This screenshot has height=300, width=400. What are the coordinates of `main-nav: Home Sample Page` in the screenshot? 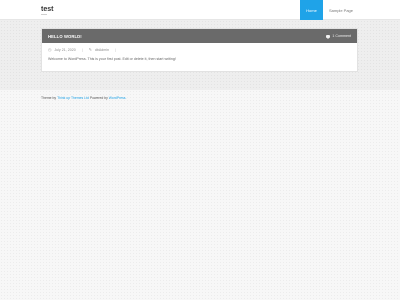 It's located at (329, 10).